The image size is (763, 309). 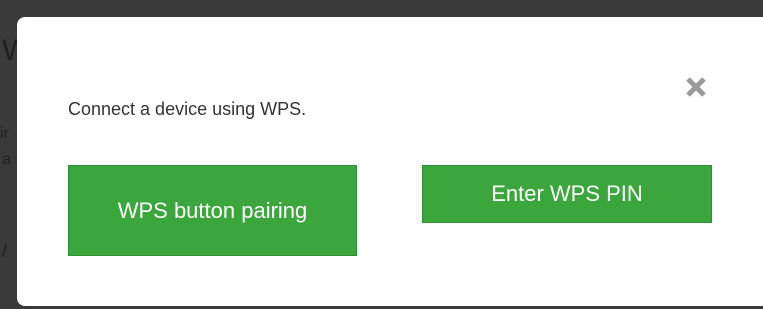 What do you see at coordinates (4, 133) in the screenshot?
I see `background-text-fragment: ir` at bounding box center [4, 133].